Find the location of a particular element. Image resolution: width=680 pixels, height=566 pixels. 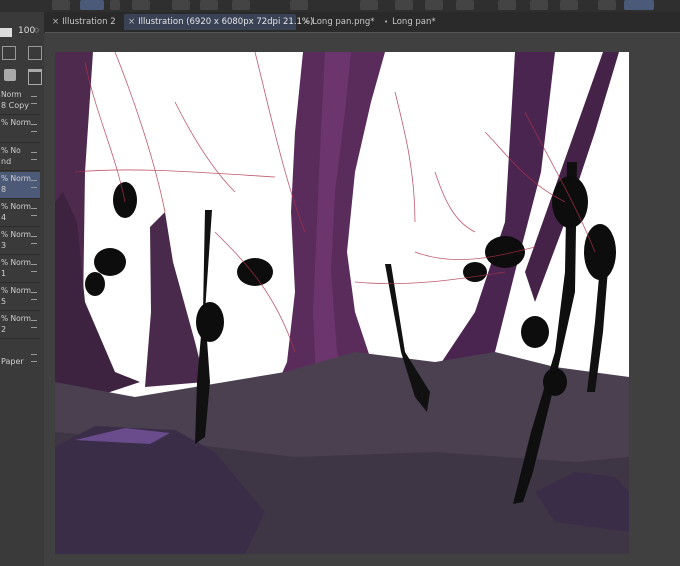

tab-illustration-2: × Illustration 2 is located at coordinates (84, 22).